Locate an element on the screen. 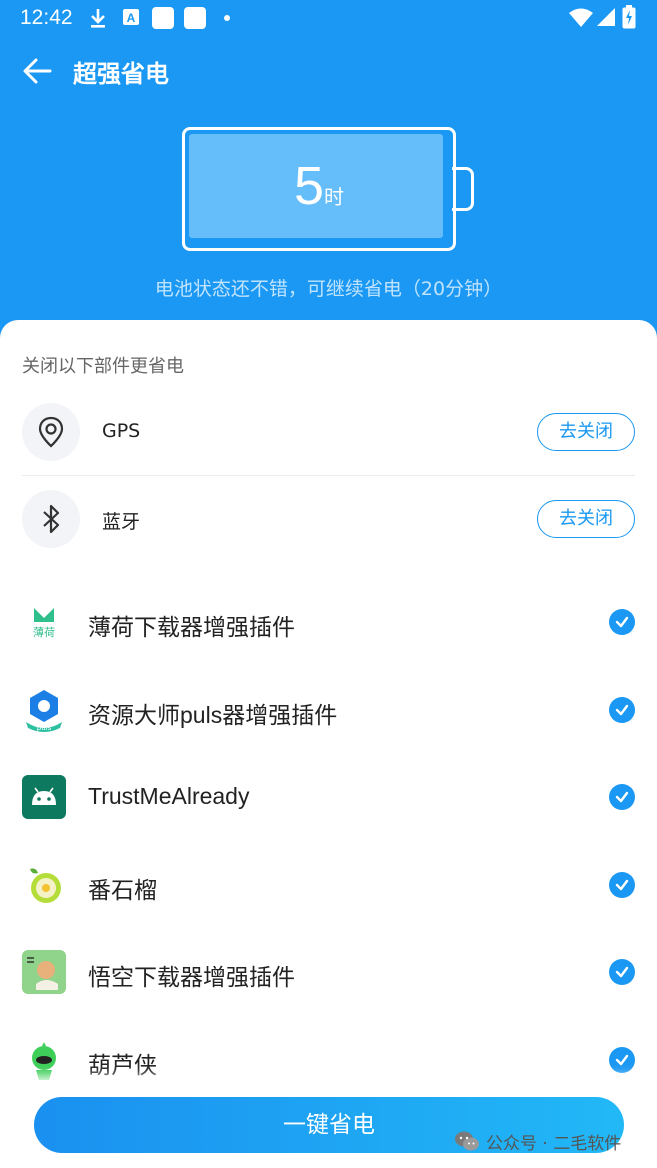 This screenshot has height=1168, width=657. battery-remaining: 5时 is located at coordinates (319, 186).